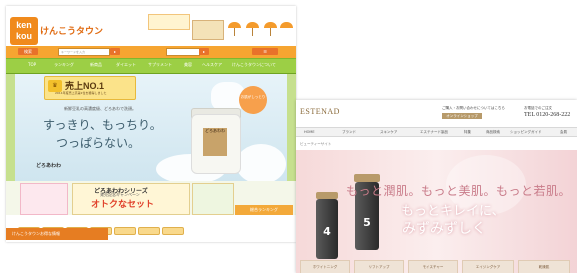 This screenshot has width=577, height=273. I want to click on site-logo: ken kou, so click(24, 31).